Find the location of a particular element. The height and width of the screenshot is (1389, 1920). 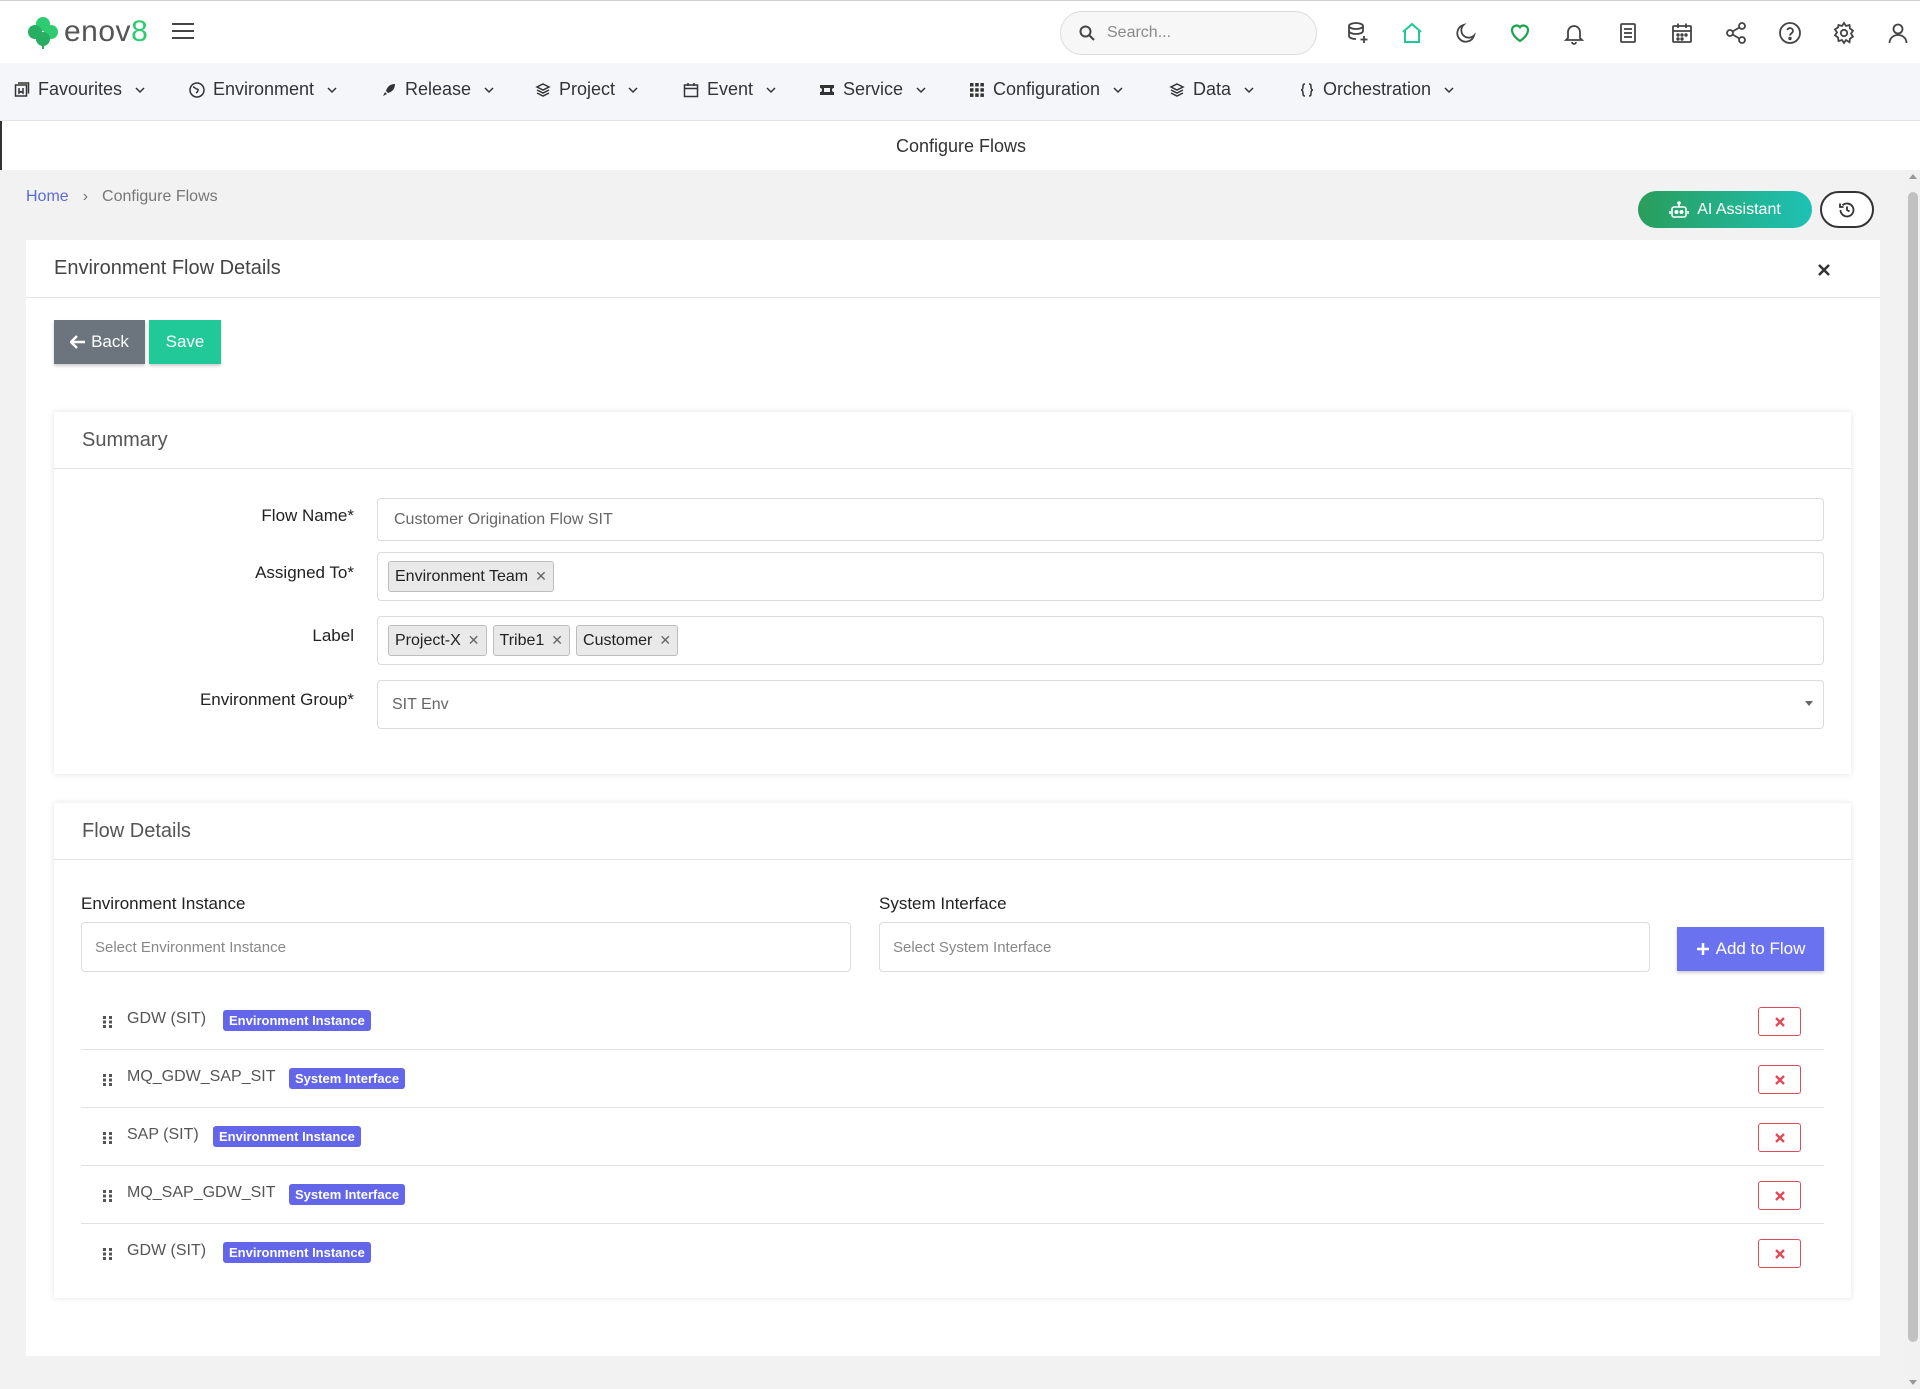

menu-data-label: Data is located at coordinates (1212, 89).